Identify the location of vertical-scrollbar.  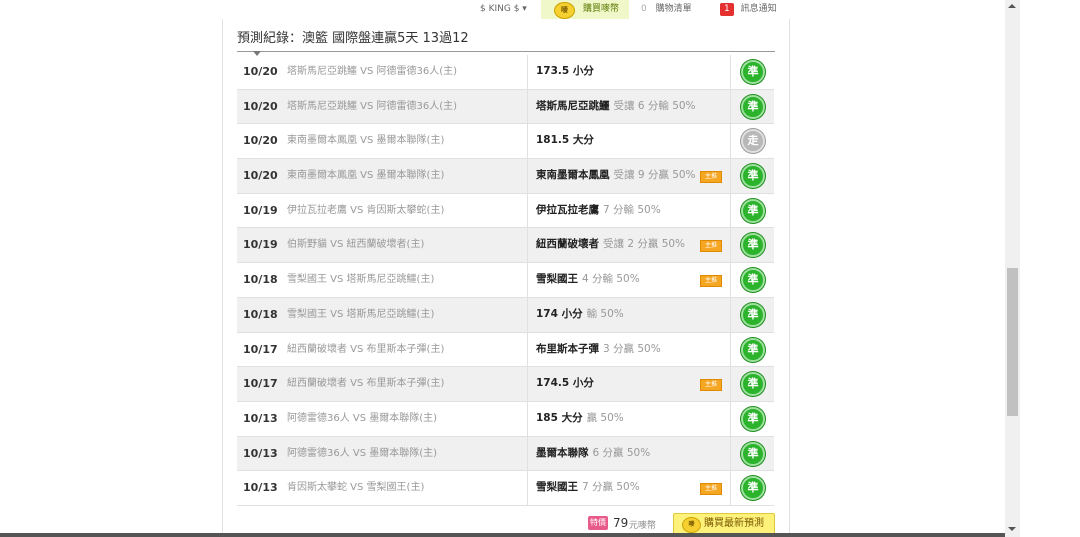
(1012, 268).